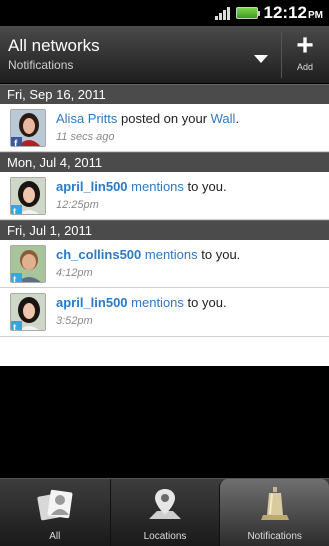 This screenshot has height=546, width=329. I want to click on tab-notifications: Notifications, so click(274, 512).